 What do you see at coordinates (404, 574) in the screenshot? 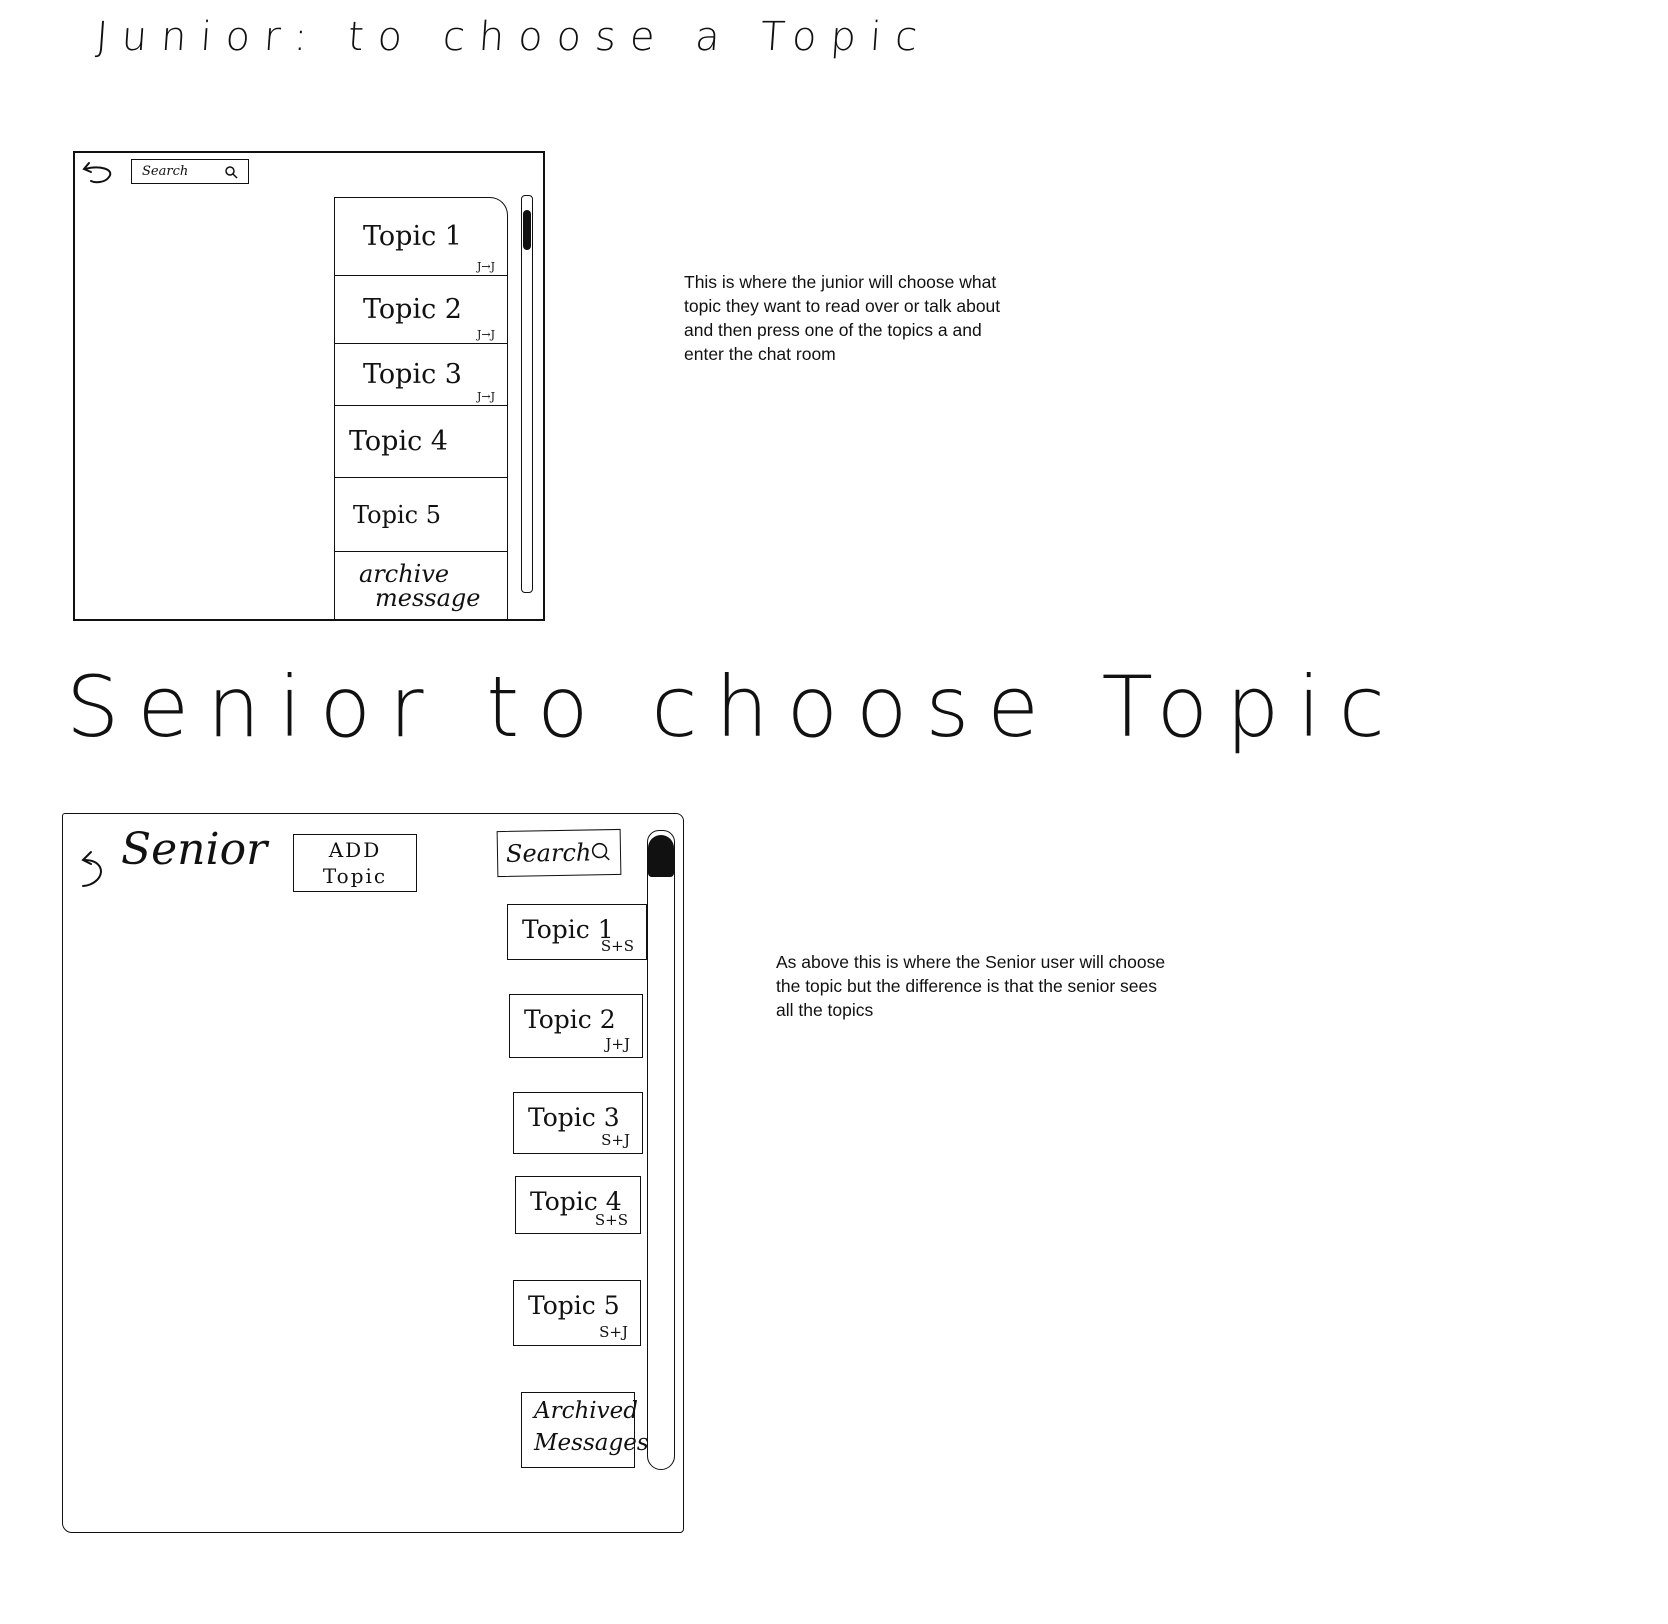
I see `archive-line-1: archive` at bounding box center [404, 574].